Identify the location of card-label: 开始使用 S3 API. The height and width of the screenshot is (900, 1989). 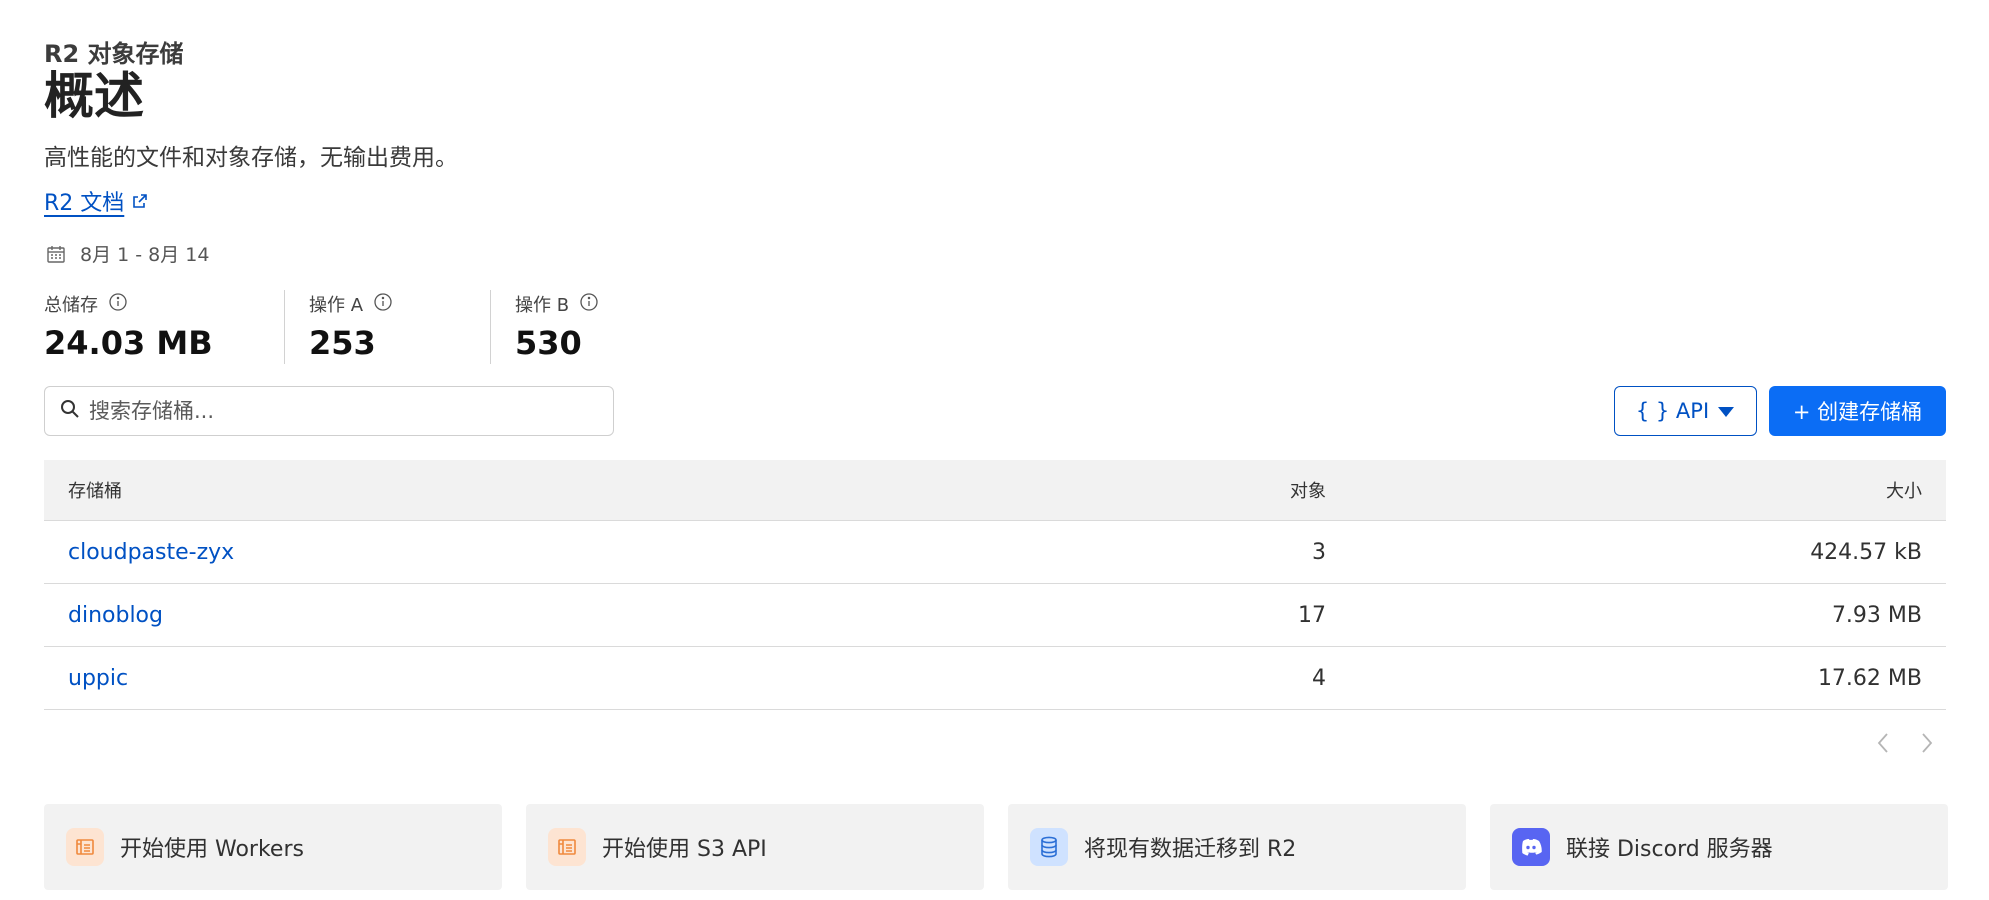
(684, 849).